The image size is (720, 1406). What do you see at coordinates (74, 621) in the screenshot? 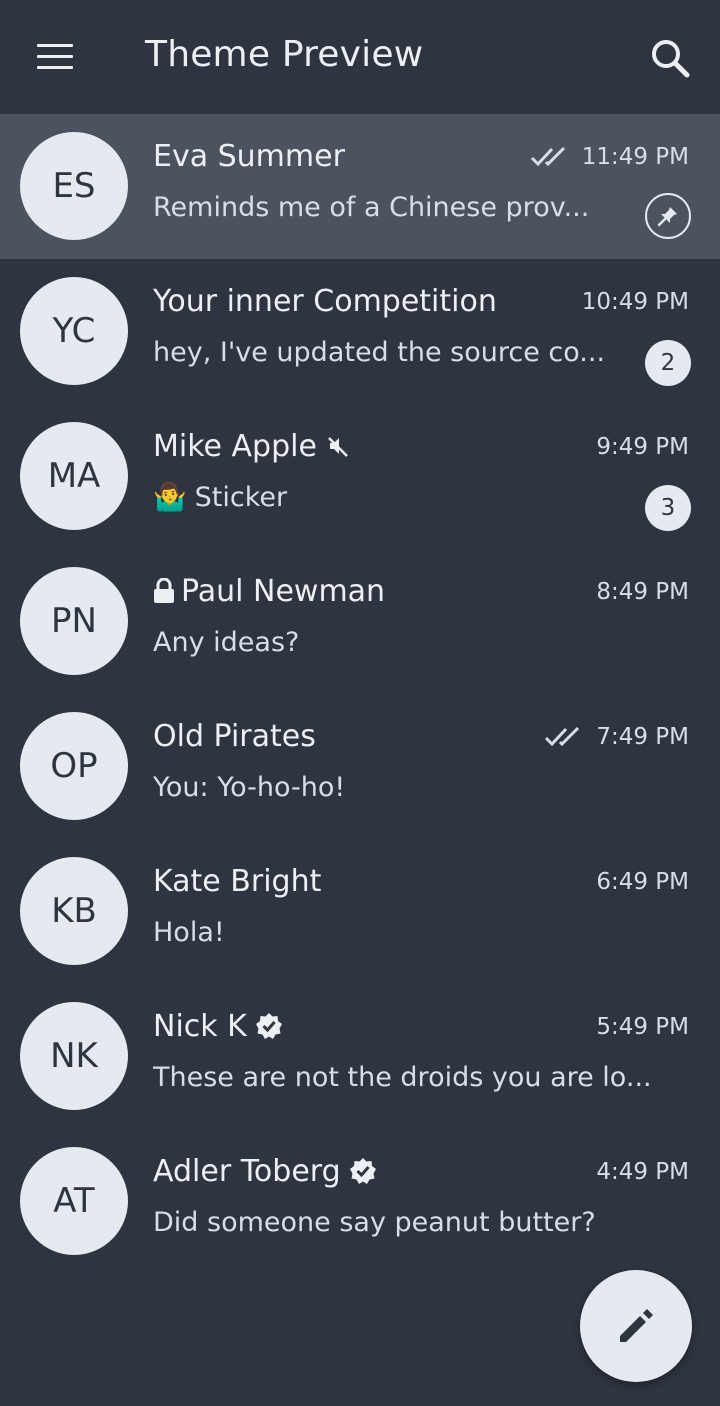
I see `avatar: PN` at bounding box center [74, 621].